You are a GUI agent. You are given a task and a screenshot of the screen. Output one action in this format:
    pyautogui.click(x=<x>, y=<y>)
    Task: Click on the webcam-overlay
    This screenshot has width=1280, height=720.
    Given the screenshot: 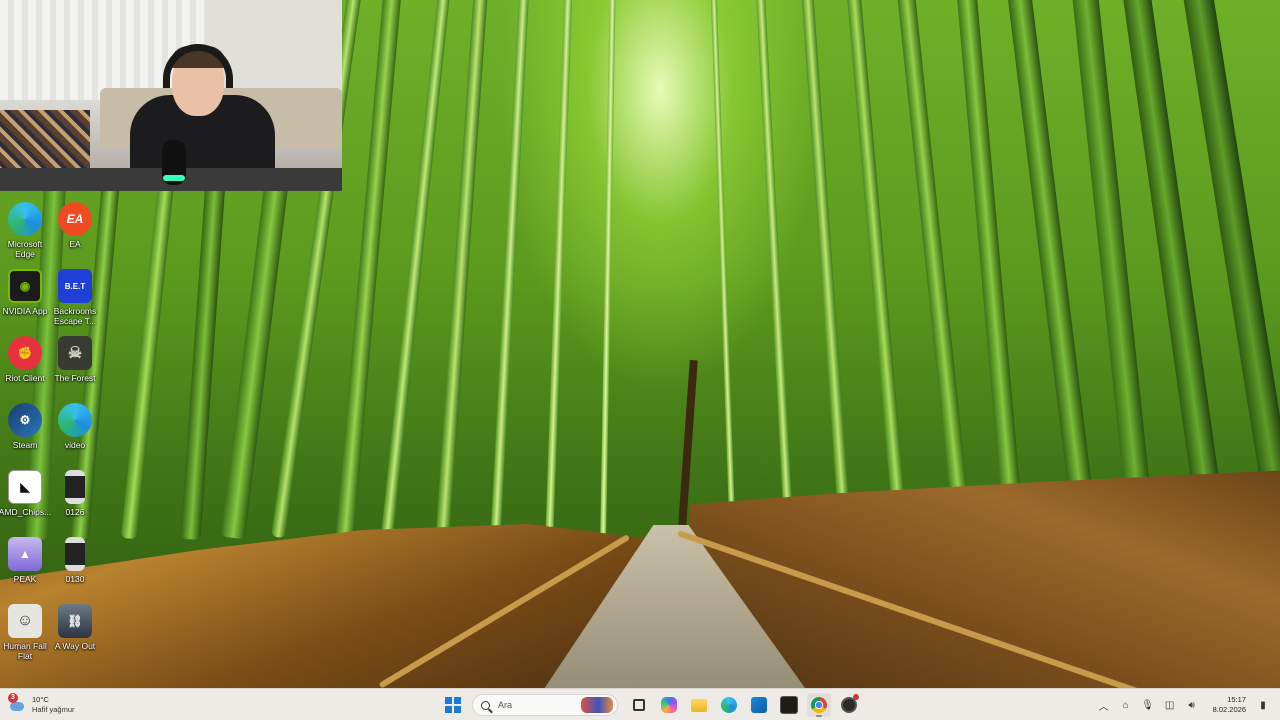 What is the action you would take?
    pyautogui.click(x=171, y=95)
    